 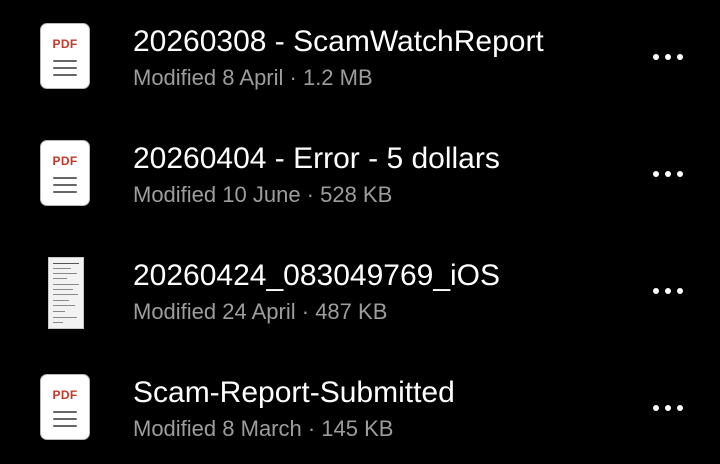 I want to click on document-thumbnail, so click(x=66, y=293).